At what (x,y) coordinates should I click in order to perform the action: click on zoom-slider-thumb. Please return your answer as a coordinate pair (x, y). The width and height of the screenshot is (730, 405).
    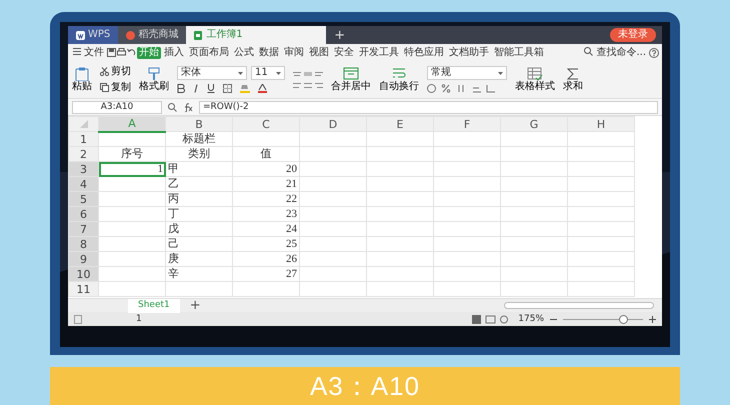
    Looking at the image, I should click on (623, 319).